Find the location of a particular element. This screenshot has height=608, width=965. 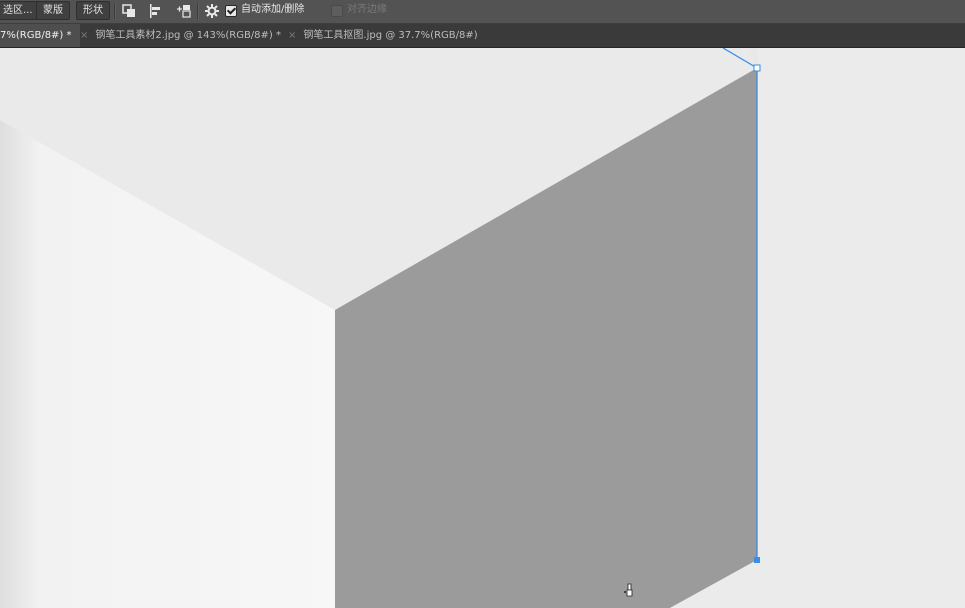

auto-add-delete-label: 自动添加/删除 is located at coordinates (273, 9).